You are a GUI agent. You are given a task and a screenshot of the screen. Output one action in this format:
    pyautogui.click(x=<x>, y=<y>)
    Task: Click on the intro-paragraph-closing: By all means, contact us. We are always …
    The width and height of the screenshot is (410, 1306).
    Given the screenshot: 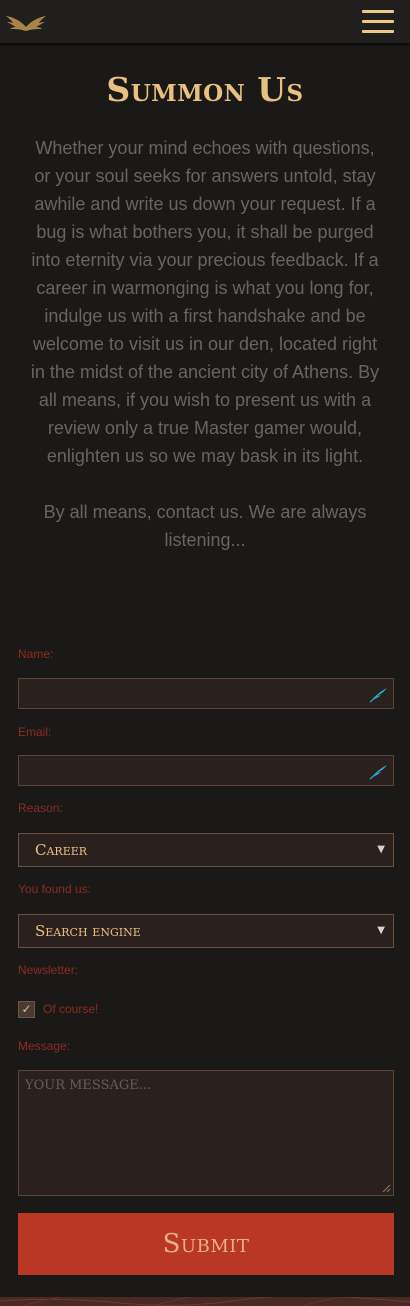 What is the action you would take?
    pyautogui.click(x=205, y=526)
    